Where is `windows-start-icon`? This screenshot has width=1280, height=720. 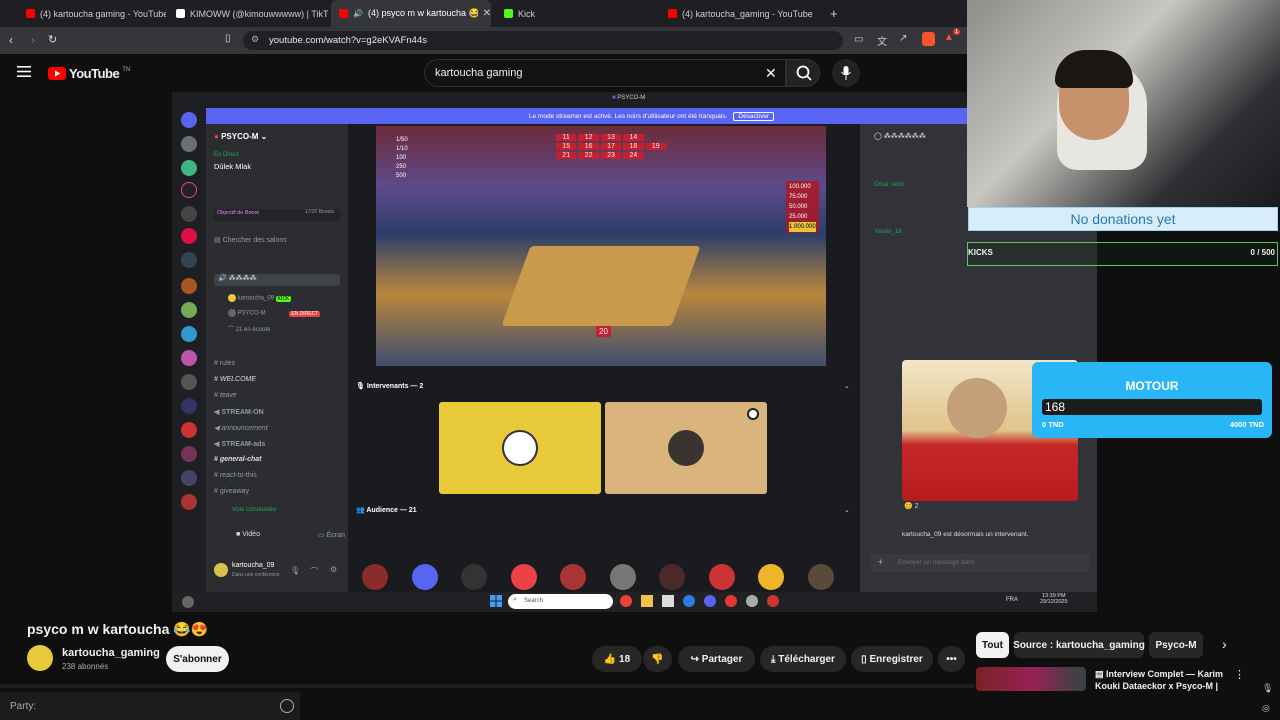
windows-start-icon is located at coordinates (496, 601).